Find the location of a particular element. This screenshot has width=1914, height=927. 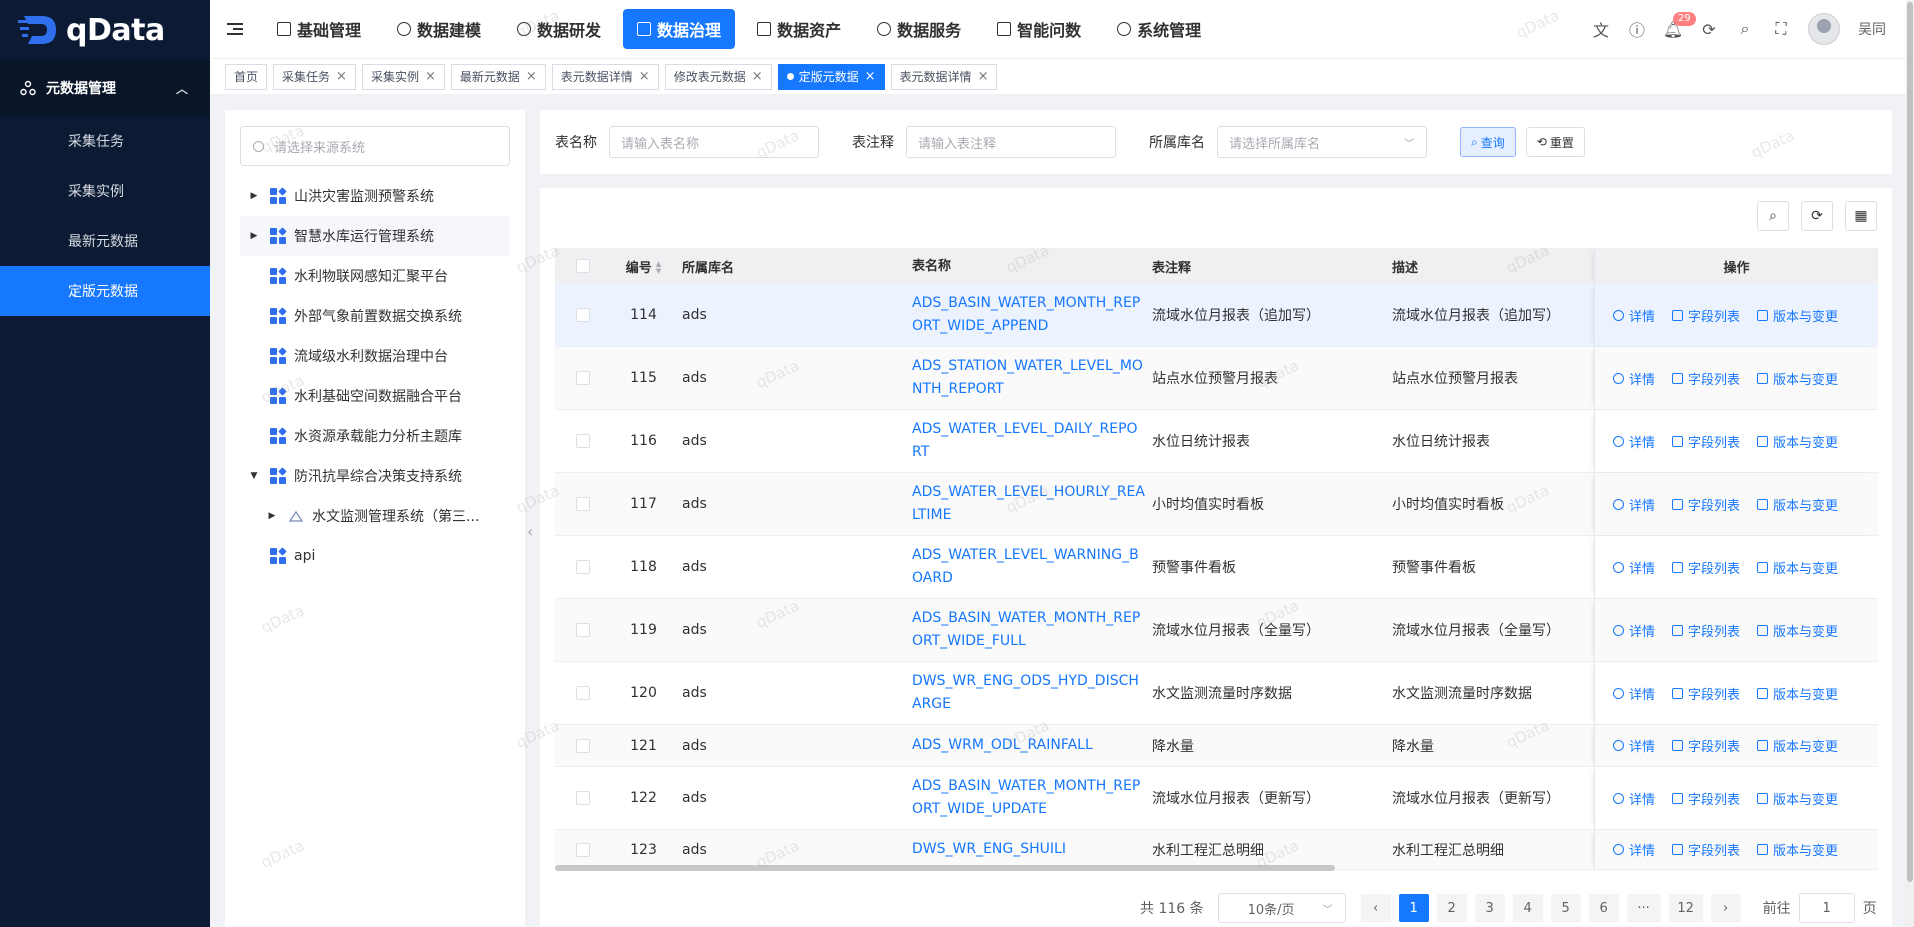

sidebar-item-collect-task: 采集任务 is located at coordinates (105, 141).